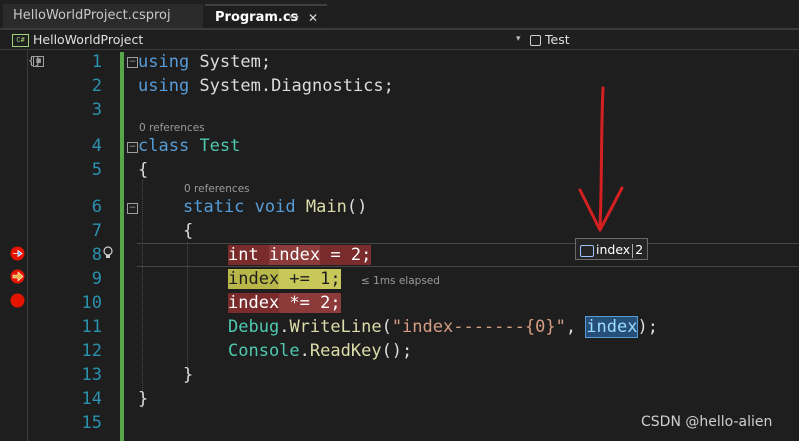  I want to click on datatip-name: index, so click(613, 249).